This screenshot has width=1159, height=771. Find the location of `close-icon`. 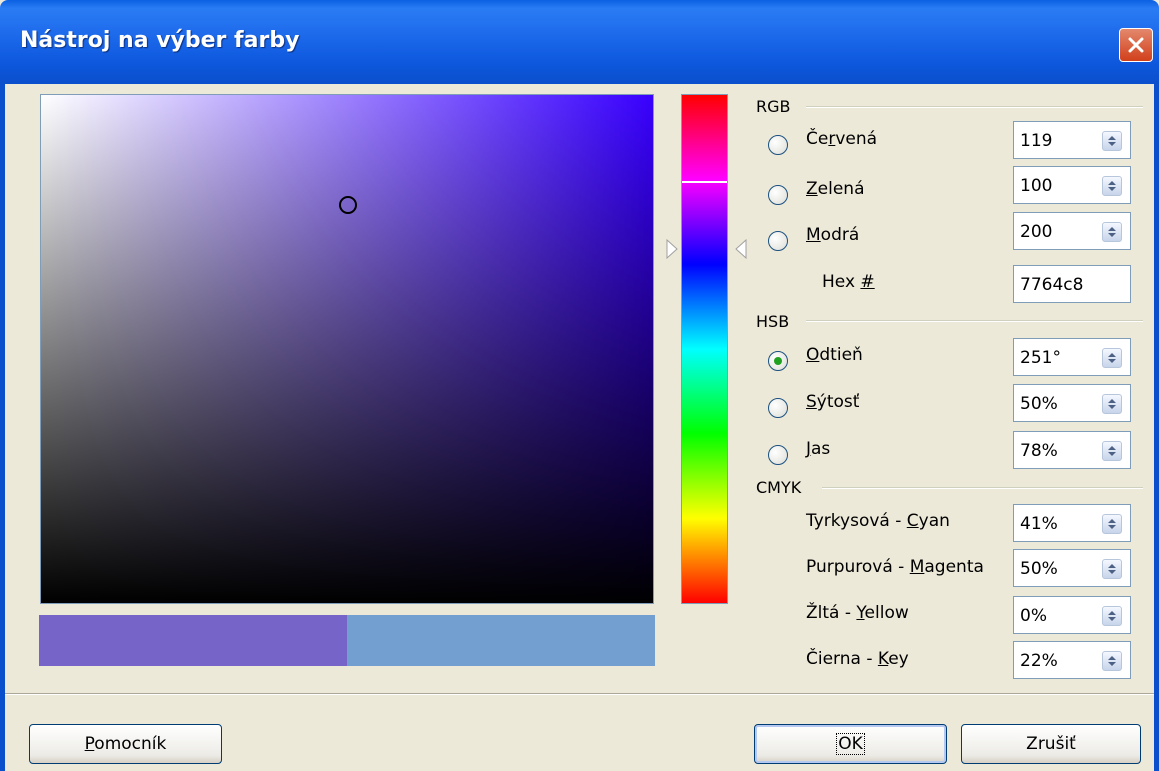

close-icon is located at coordinates (1136, 45).